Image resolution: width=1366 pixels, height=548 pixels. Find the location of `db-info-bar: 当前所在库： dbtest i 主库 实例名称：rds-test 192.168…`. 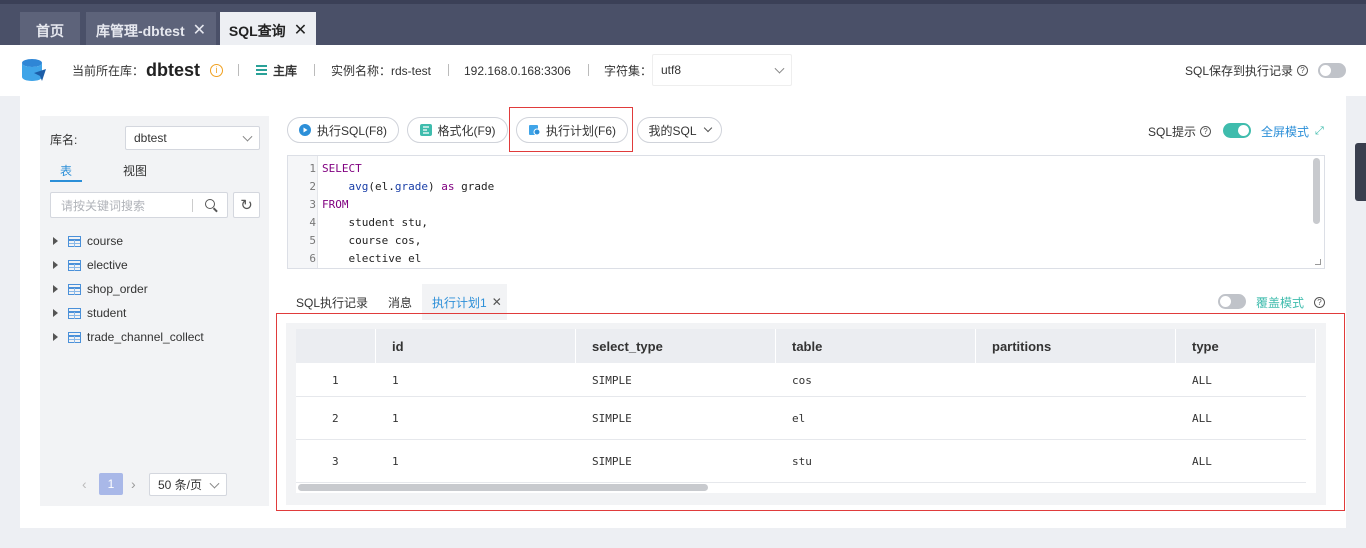

db-info-bar: 当前所在库： dbtest i 主库 实例名称：rds-test 192.168… is located at coordinates (683, 70).